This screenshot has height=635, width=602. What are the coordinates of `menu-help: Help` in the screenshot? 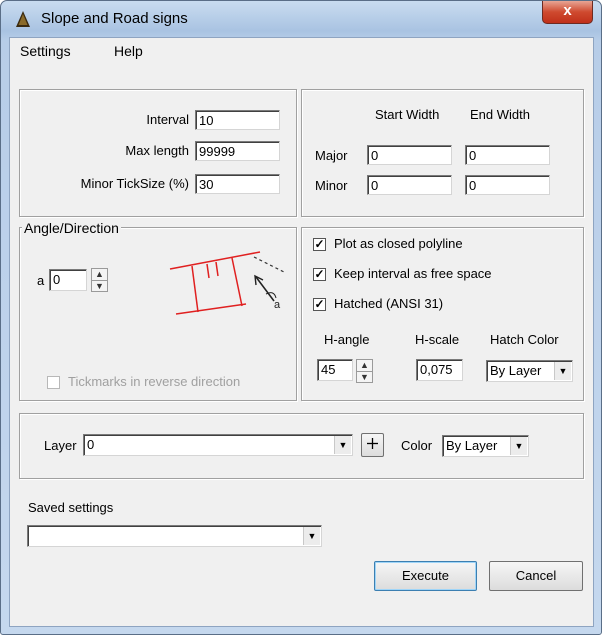 It's located at (128, 51).